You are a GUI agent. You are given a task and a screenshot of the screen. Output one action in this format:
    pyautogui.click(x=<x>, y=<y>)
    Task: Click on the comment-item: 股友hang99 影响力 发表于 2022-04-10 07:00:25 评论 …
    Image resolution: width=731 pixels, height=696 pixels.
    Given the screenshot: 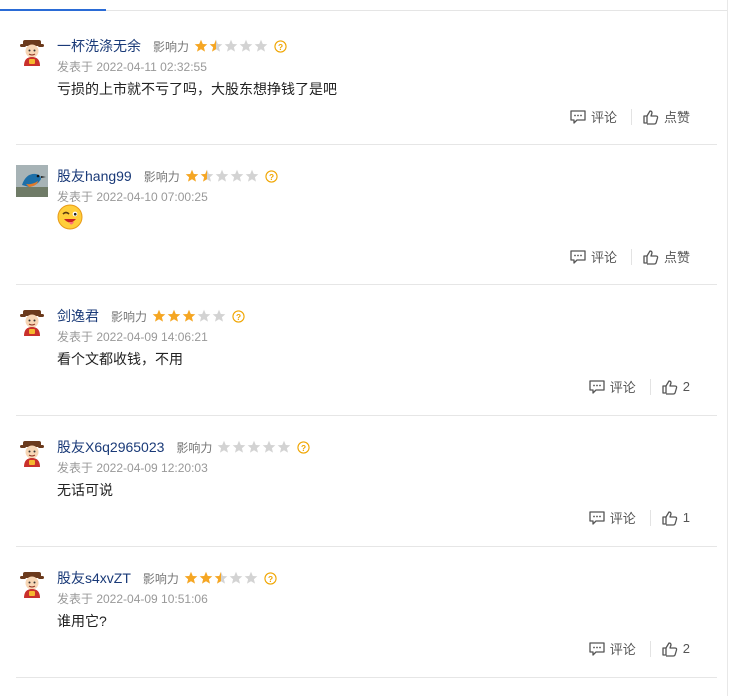 What is the action you would take?
    pyautogui.click(x=366, y=217)
    